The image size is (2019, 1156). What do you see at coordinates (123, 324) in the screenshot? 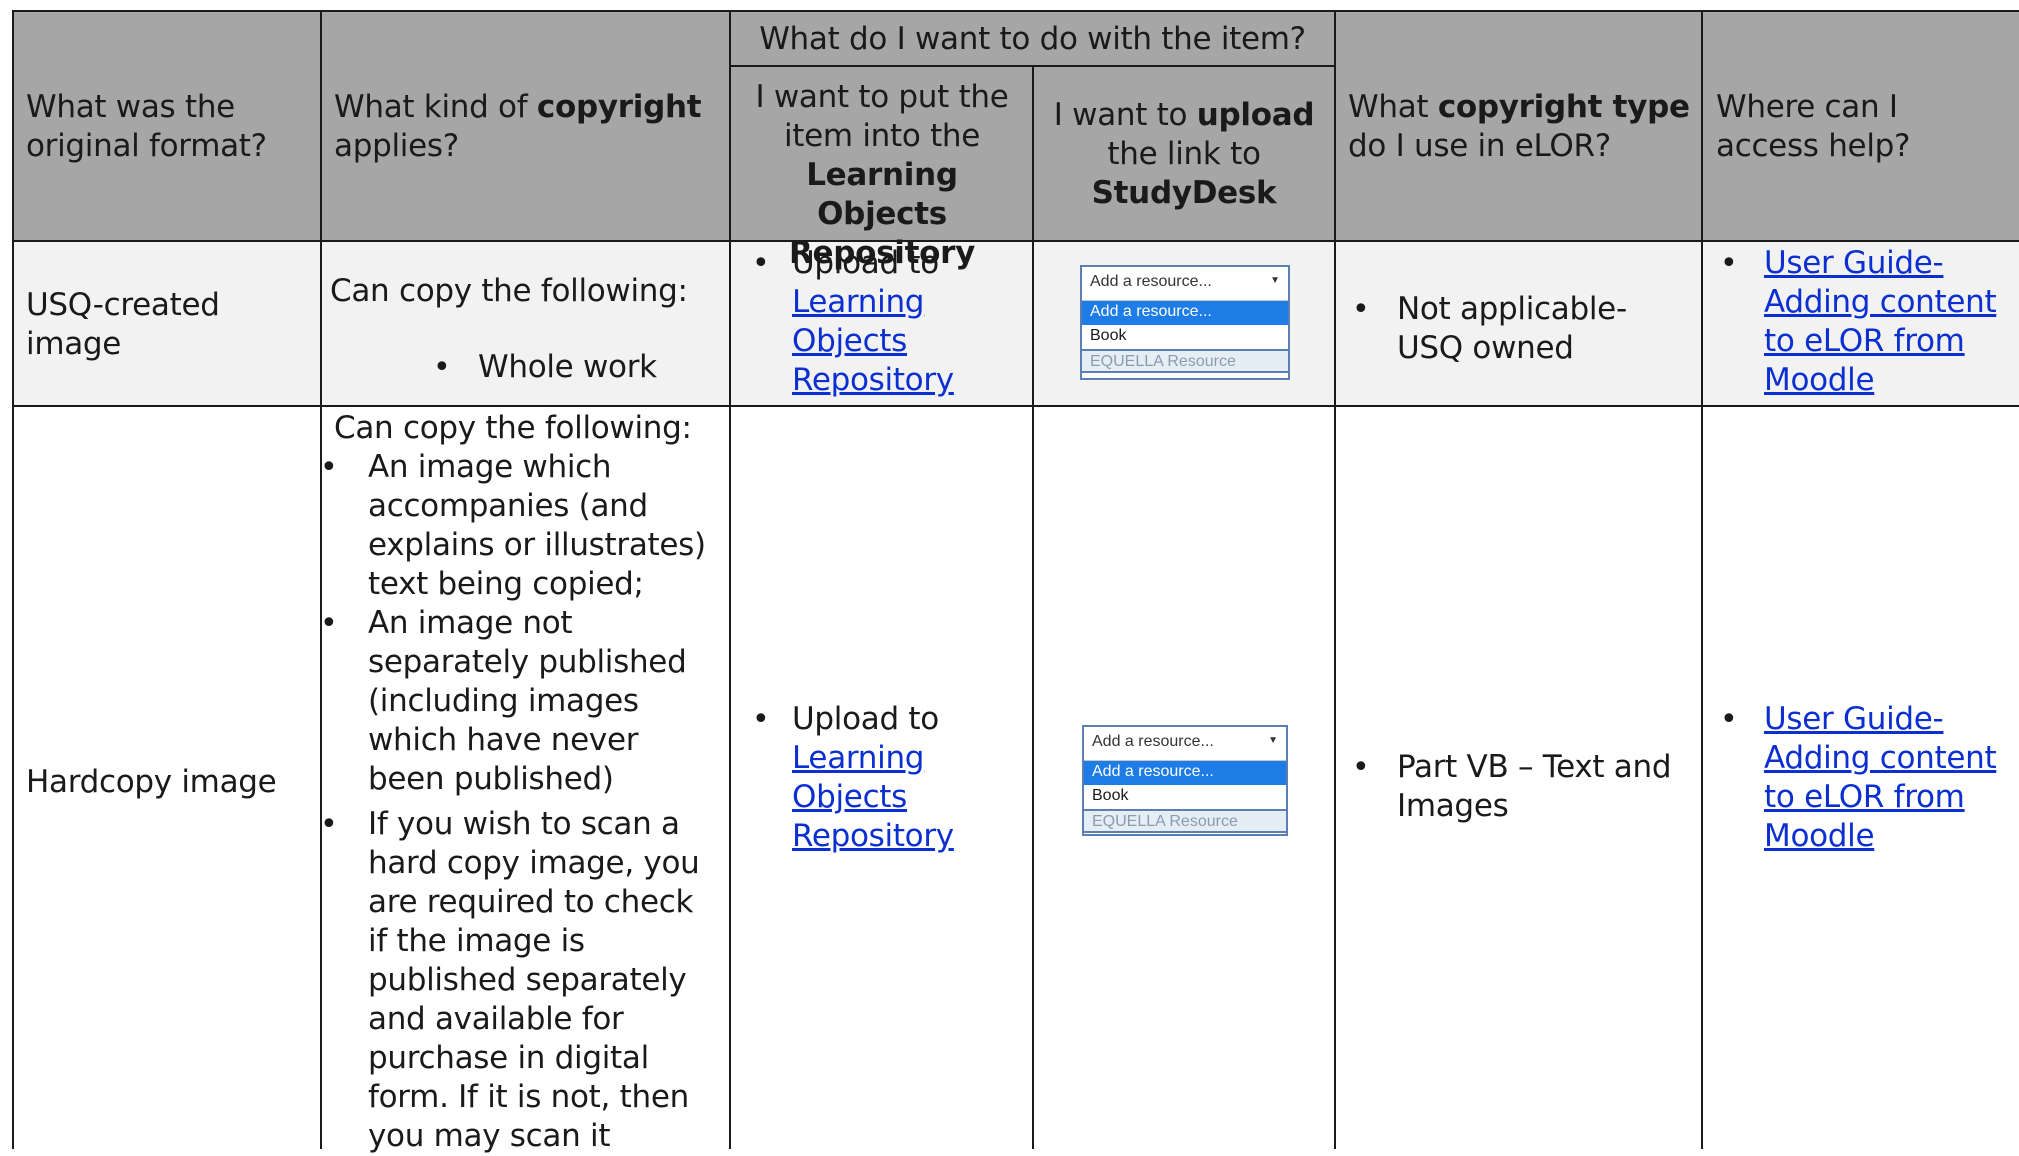
I see `row-usq-format: USQ-created image` at bounding box center [123, 324].